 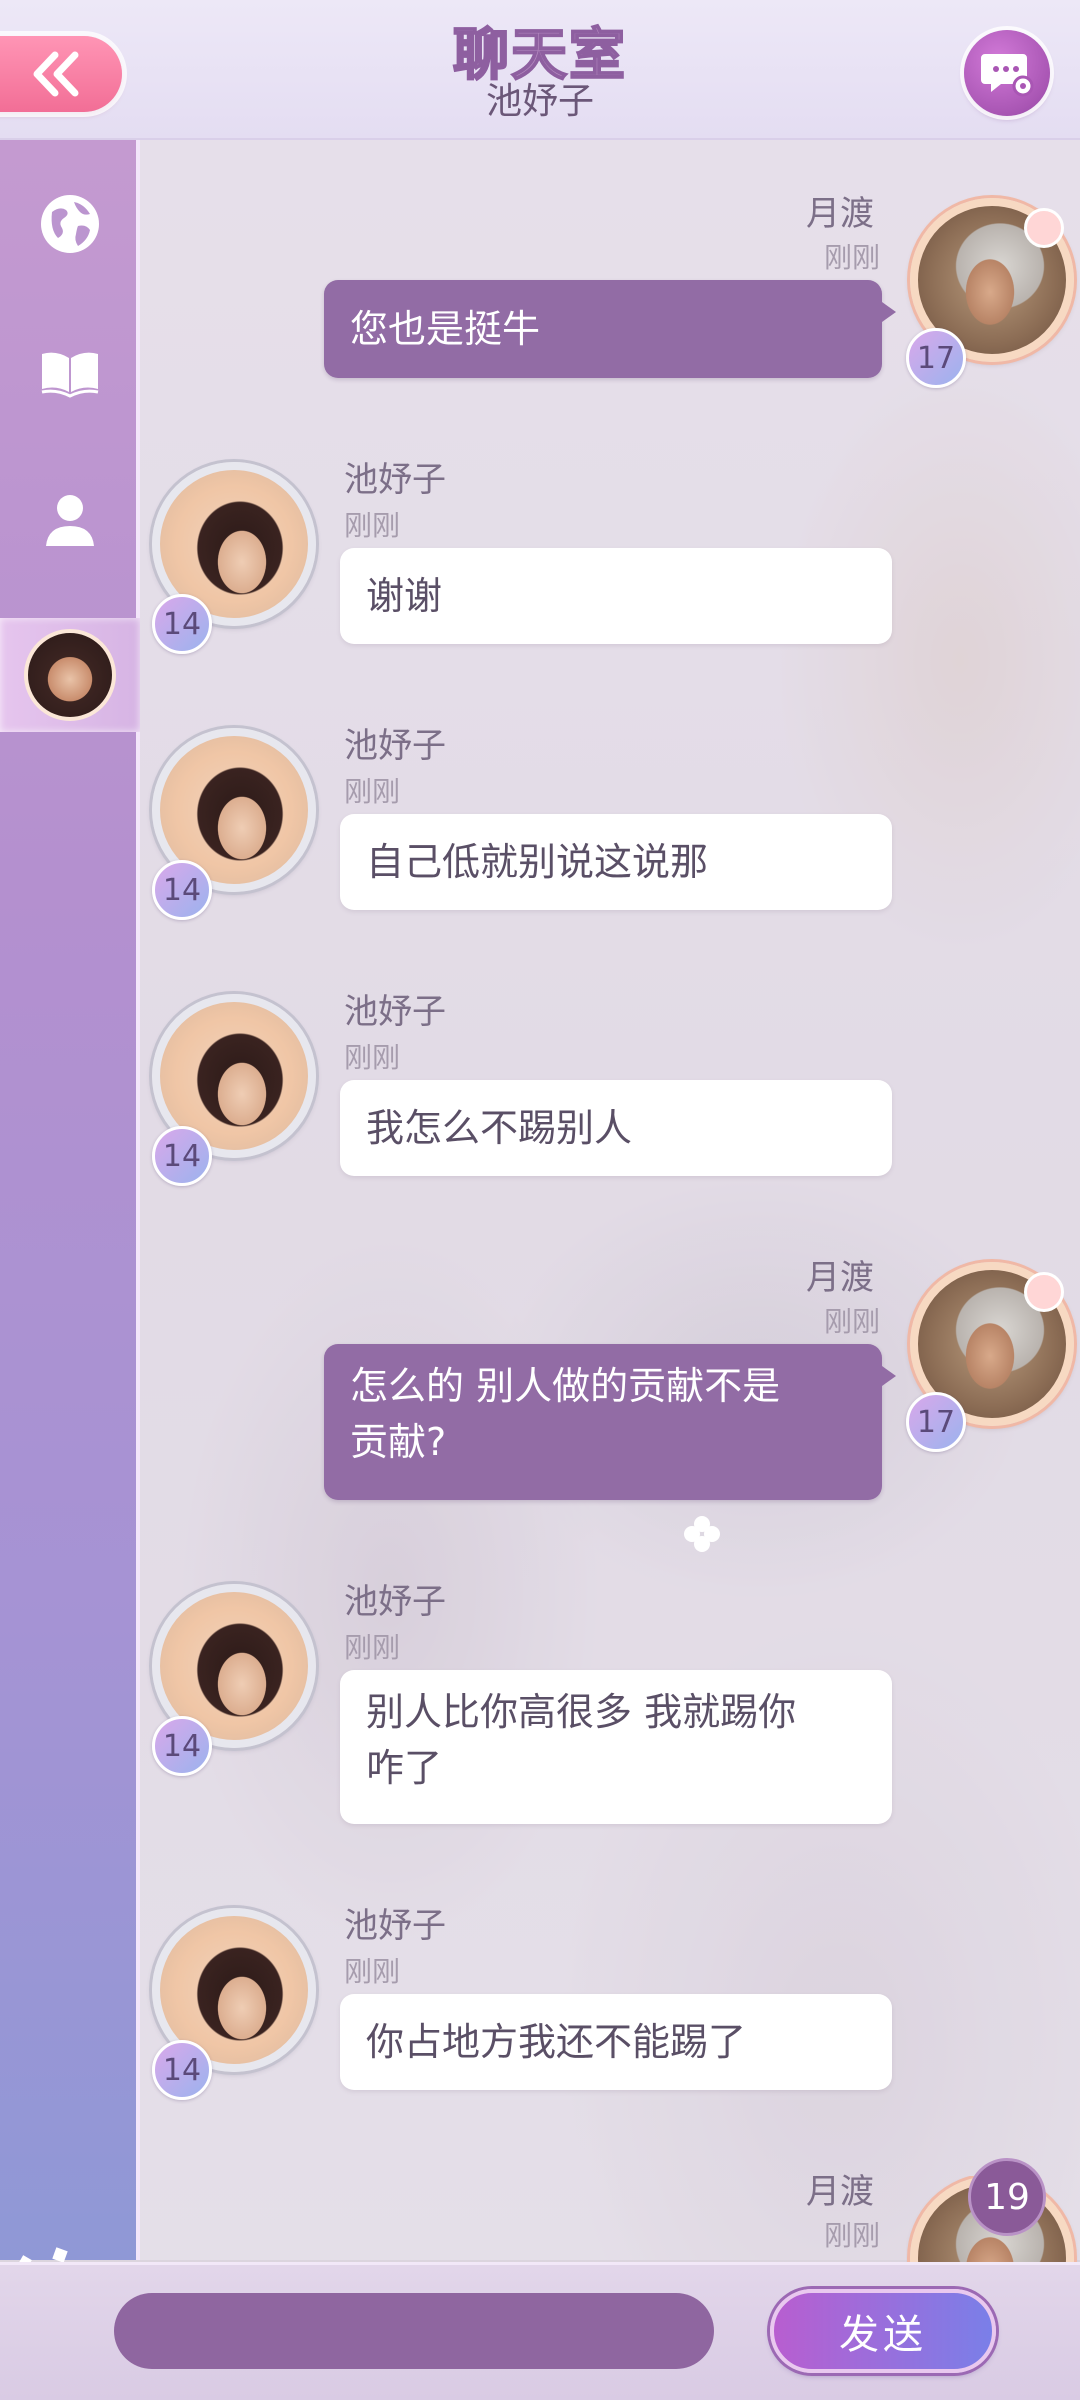 I want to click on sidebar, so click(x=70, y=1200).